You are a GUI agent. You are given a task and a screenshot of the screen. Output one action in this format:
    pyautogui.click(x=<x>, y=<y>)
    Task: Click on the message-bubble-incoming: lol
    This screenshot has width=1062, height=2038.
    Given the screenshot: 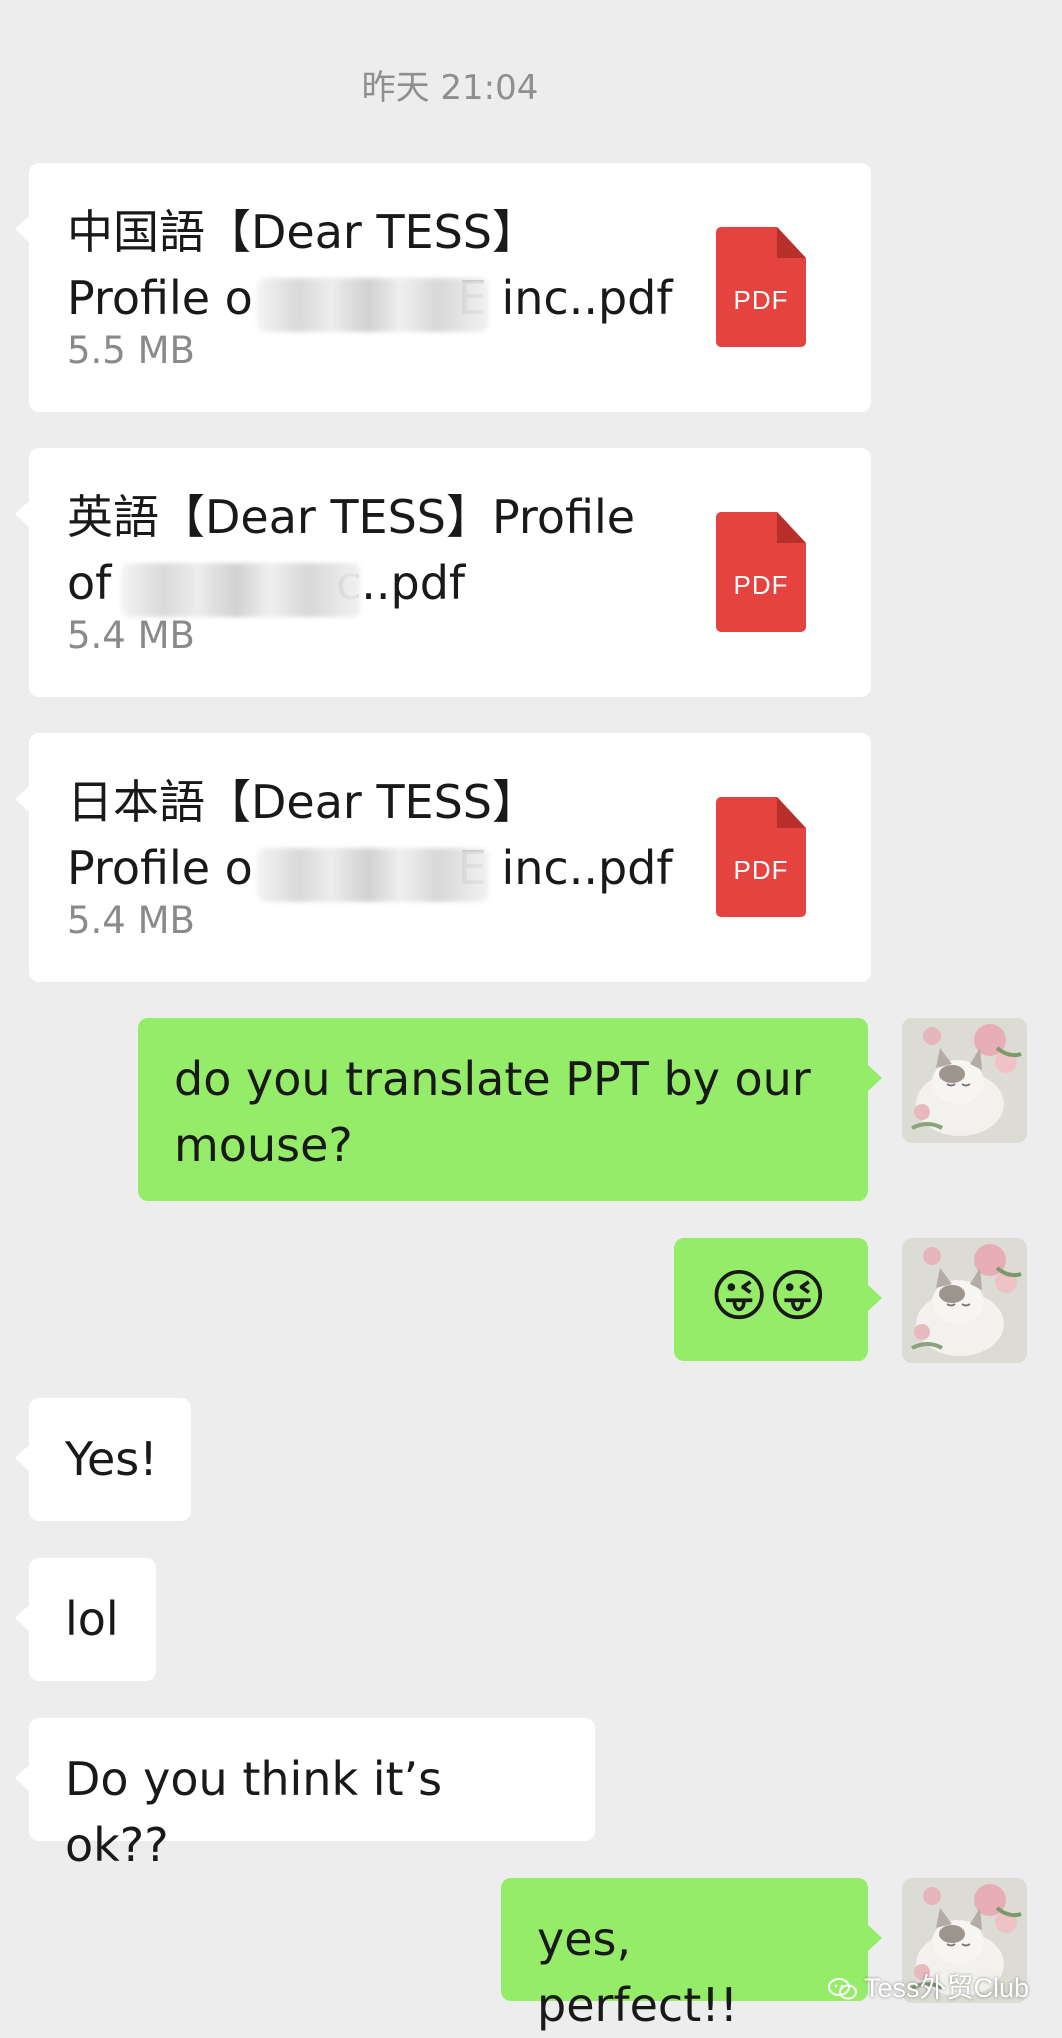 What is the action you would take?
    pyautogui.click(x=85, y=1619)
    